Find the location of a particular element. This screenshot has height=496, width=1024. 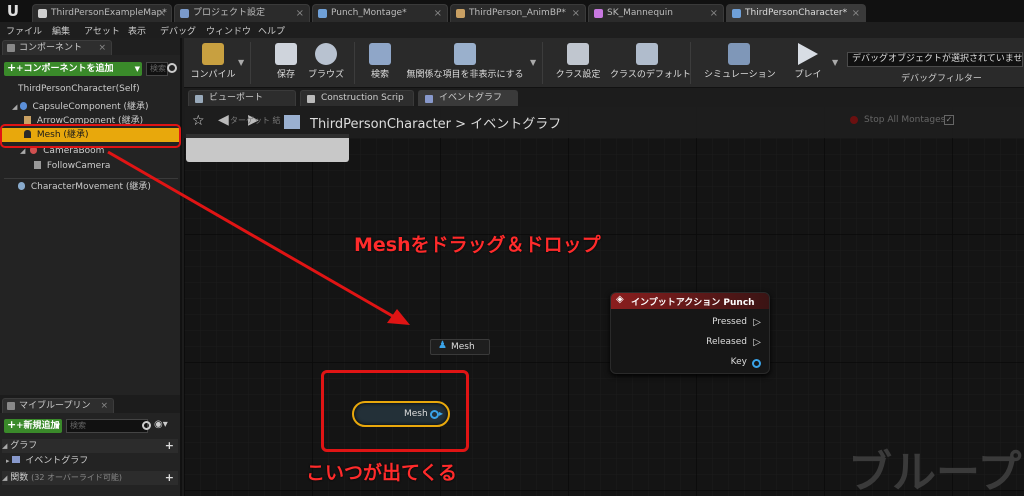

tab-construction-script: Construction Scrip is located at coordinates (357, 98).